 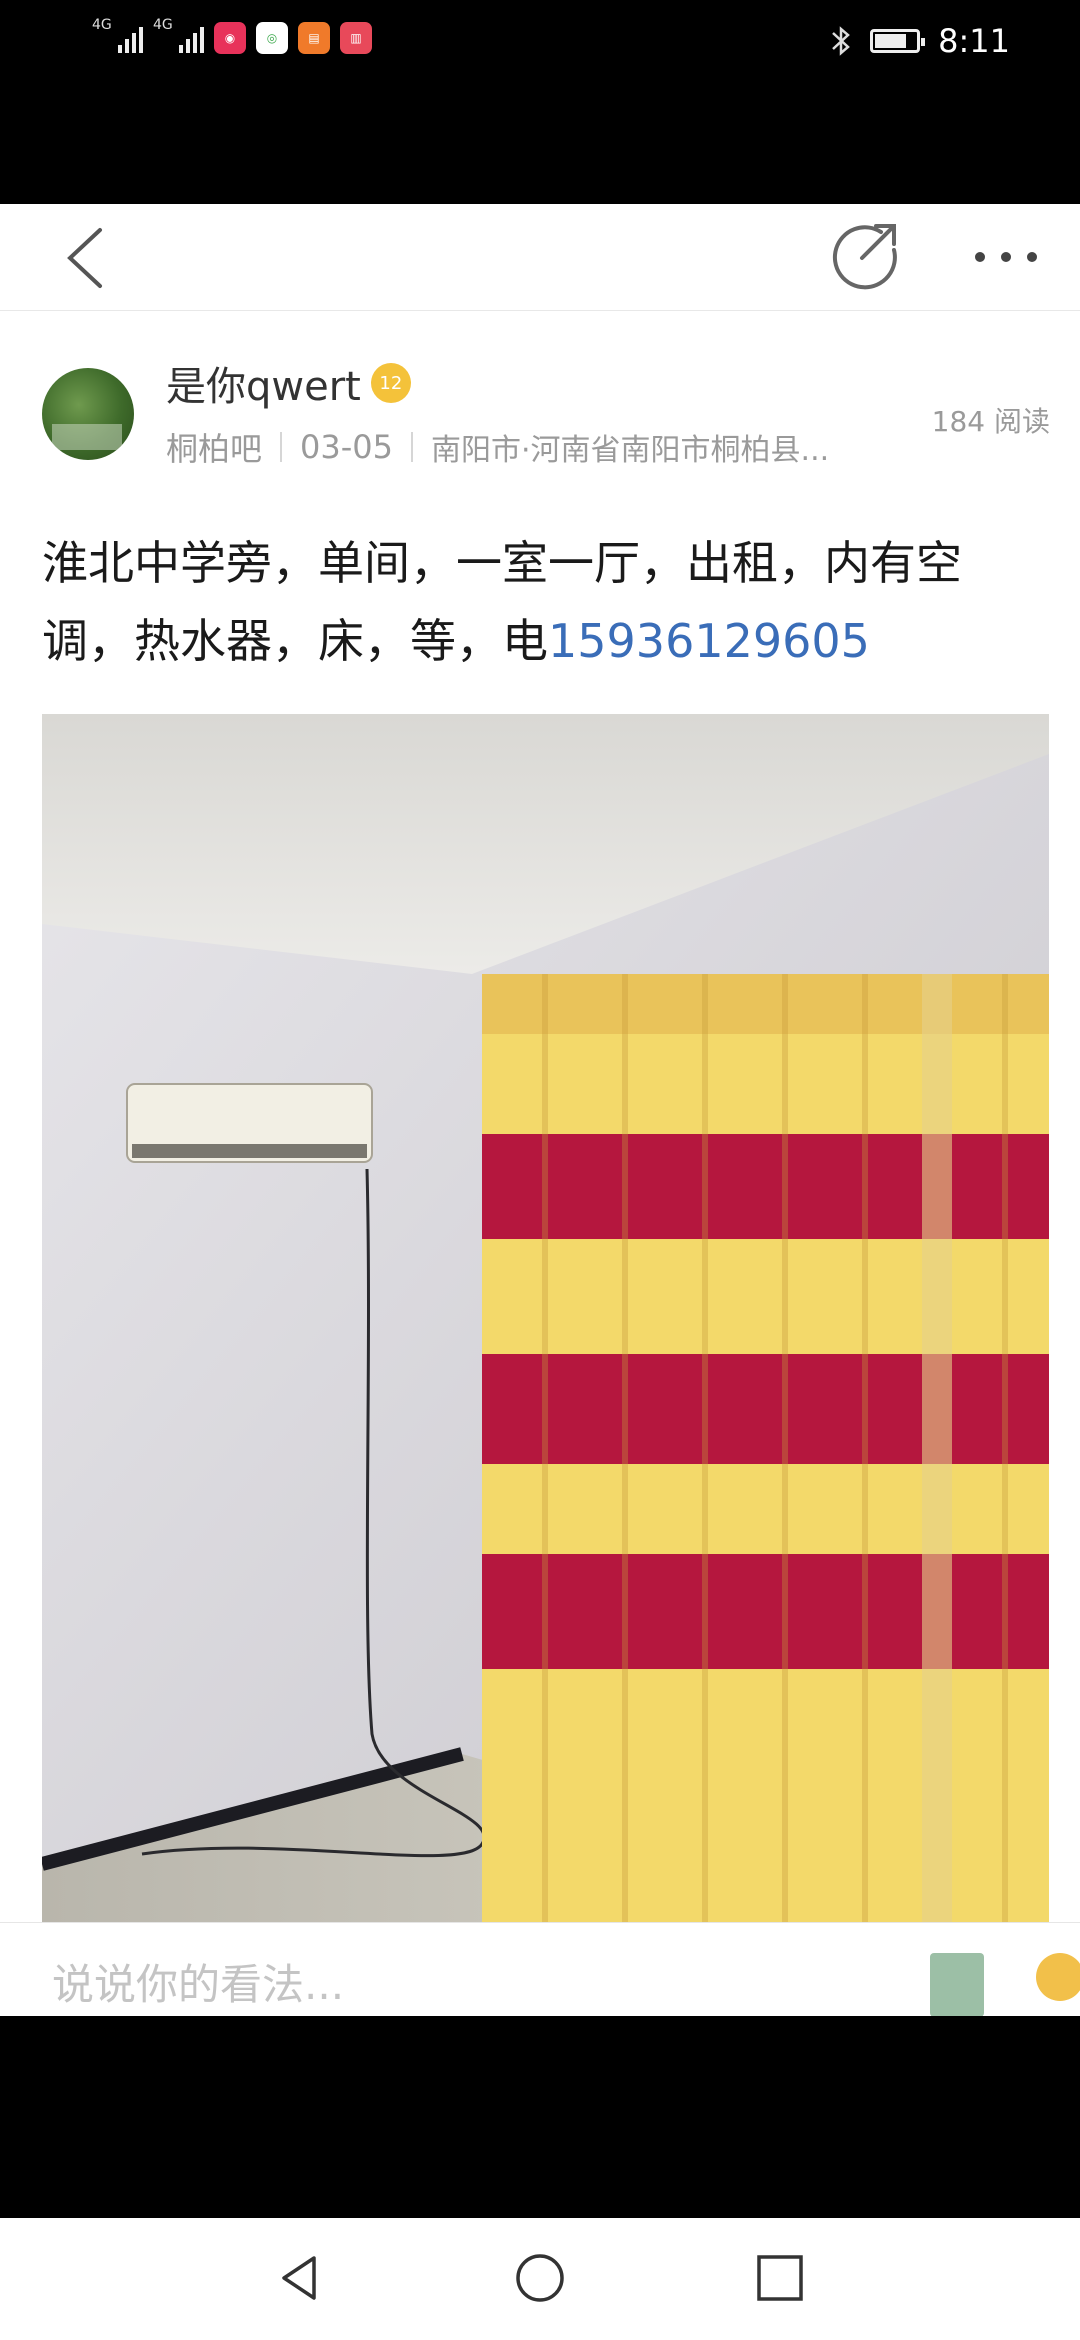 What do you see at coordinates (272, 38) in the screenshot?
I see `app-notification-icon: ◎` at bounding box center [272, 38].